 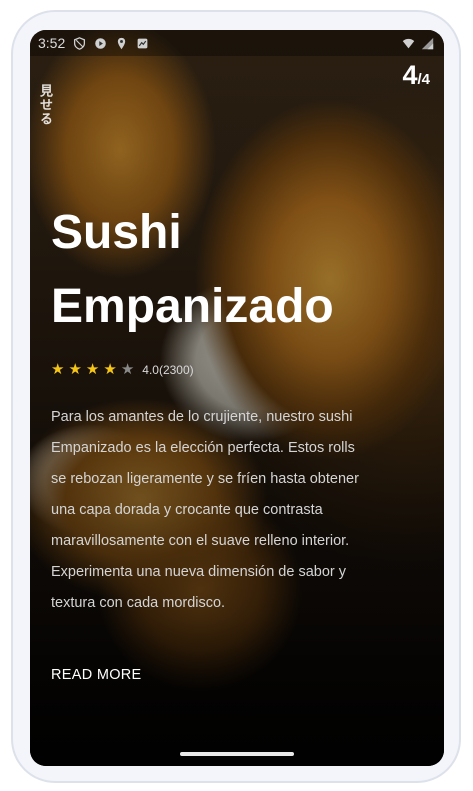 What do you see at coordinates (237, 754) in the screenshot?
I see `home-indicator` at bounding box center [237, 754].